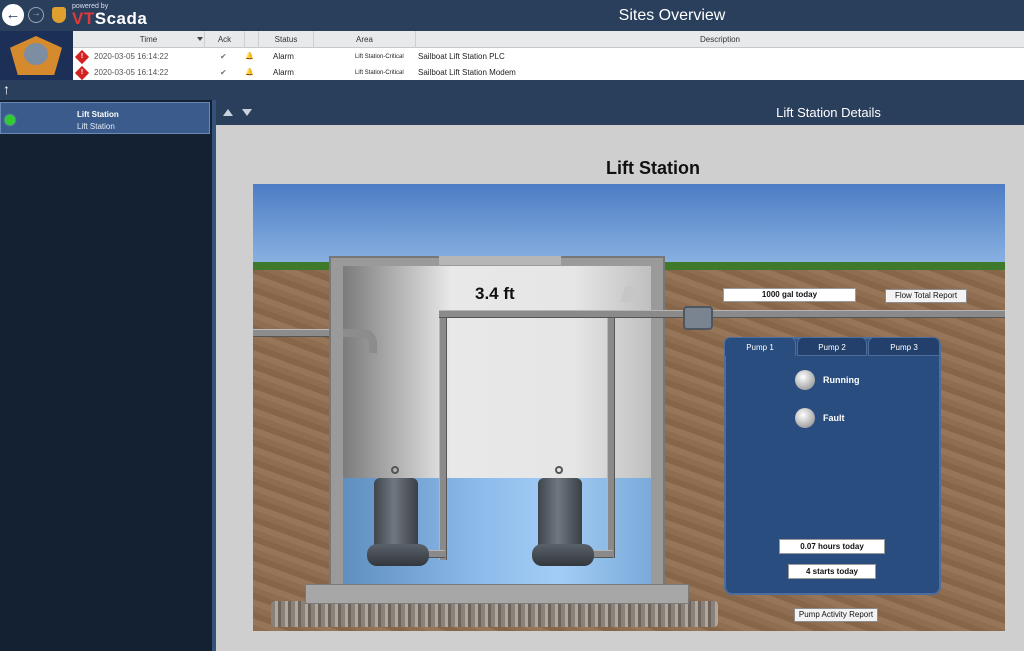 The height and width of the screenshot is (651, 1024). What do you see at coordinates (563, 555) in the screenshot?
I see `pump-2-volute` at bounding box center [563, 555].